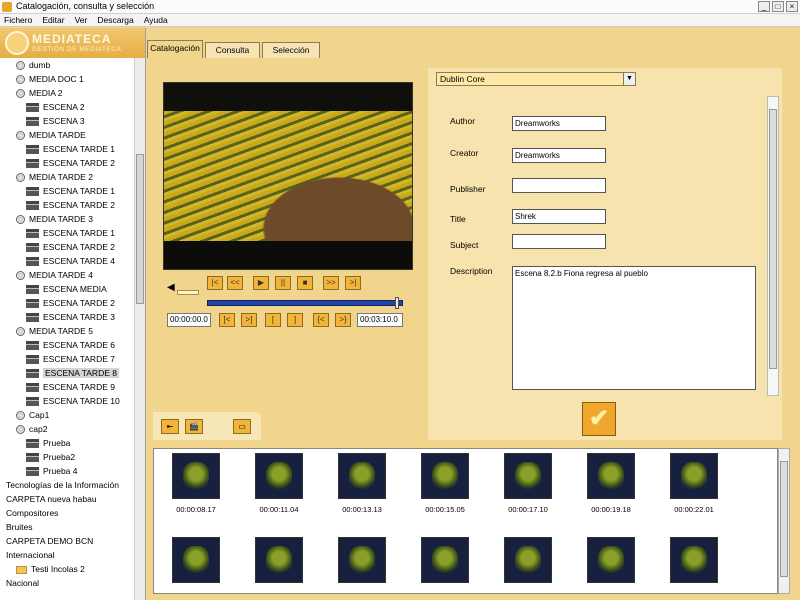 Image resolution: width=800 pixels, height=600 pixels. What do you see at coordinates (778, 6) in the screenshot?
I see `maximize-button: □` at bounding box center [778, 6].